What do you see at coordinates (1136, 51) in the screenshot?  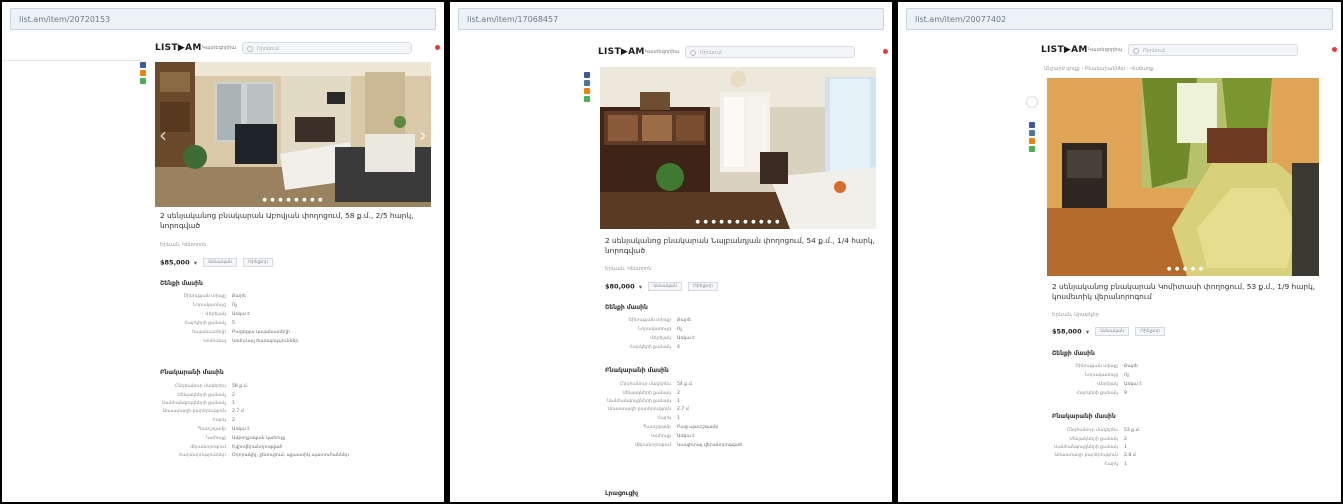 I see `search-icon` at bounding box center [1136, 51].